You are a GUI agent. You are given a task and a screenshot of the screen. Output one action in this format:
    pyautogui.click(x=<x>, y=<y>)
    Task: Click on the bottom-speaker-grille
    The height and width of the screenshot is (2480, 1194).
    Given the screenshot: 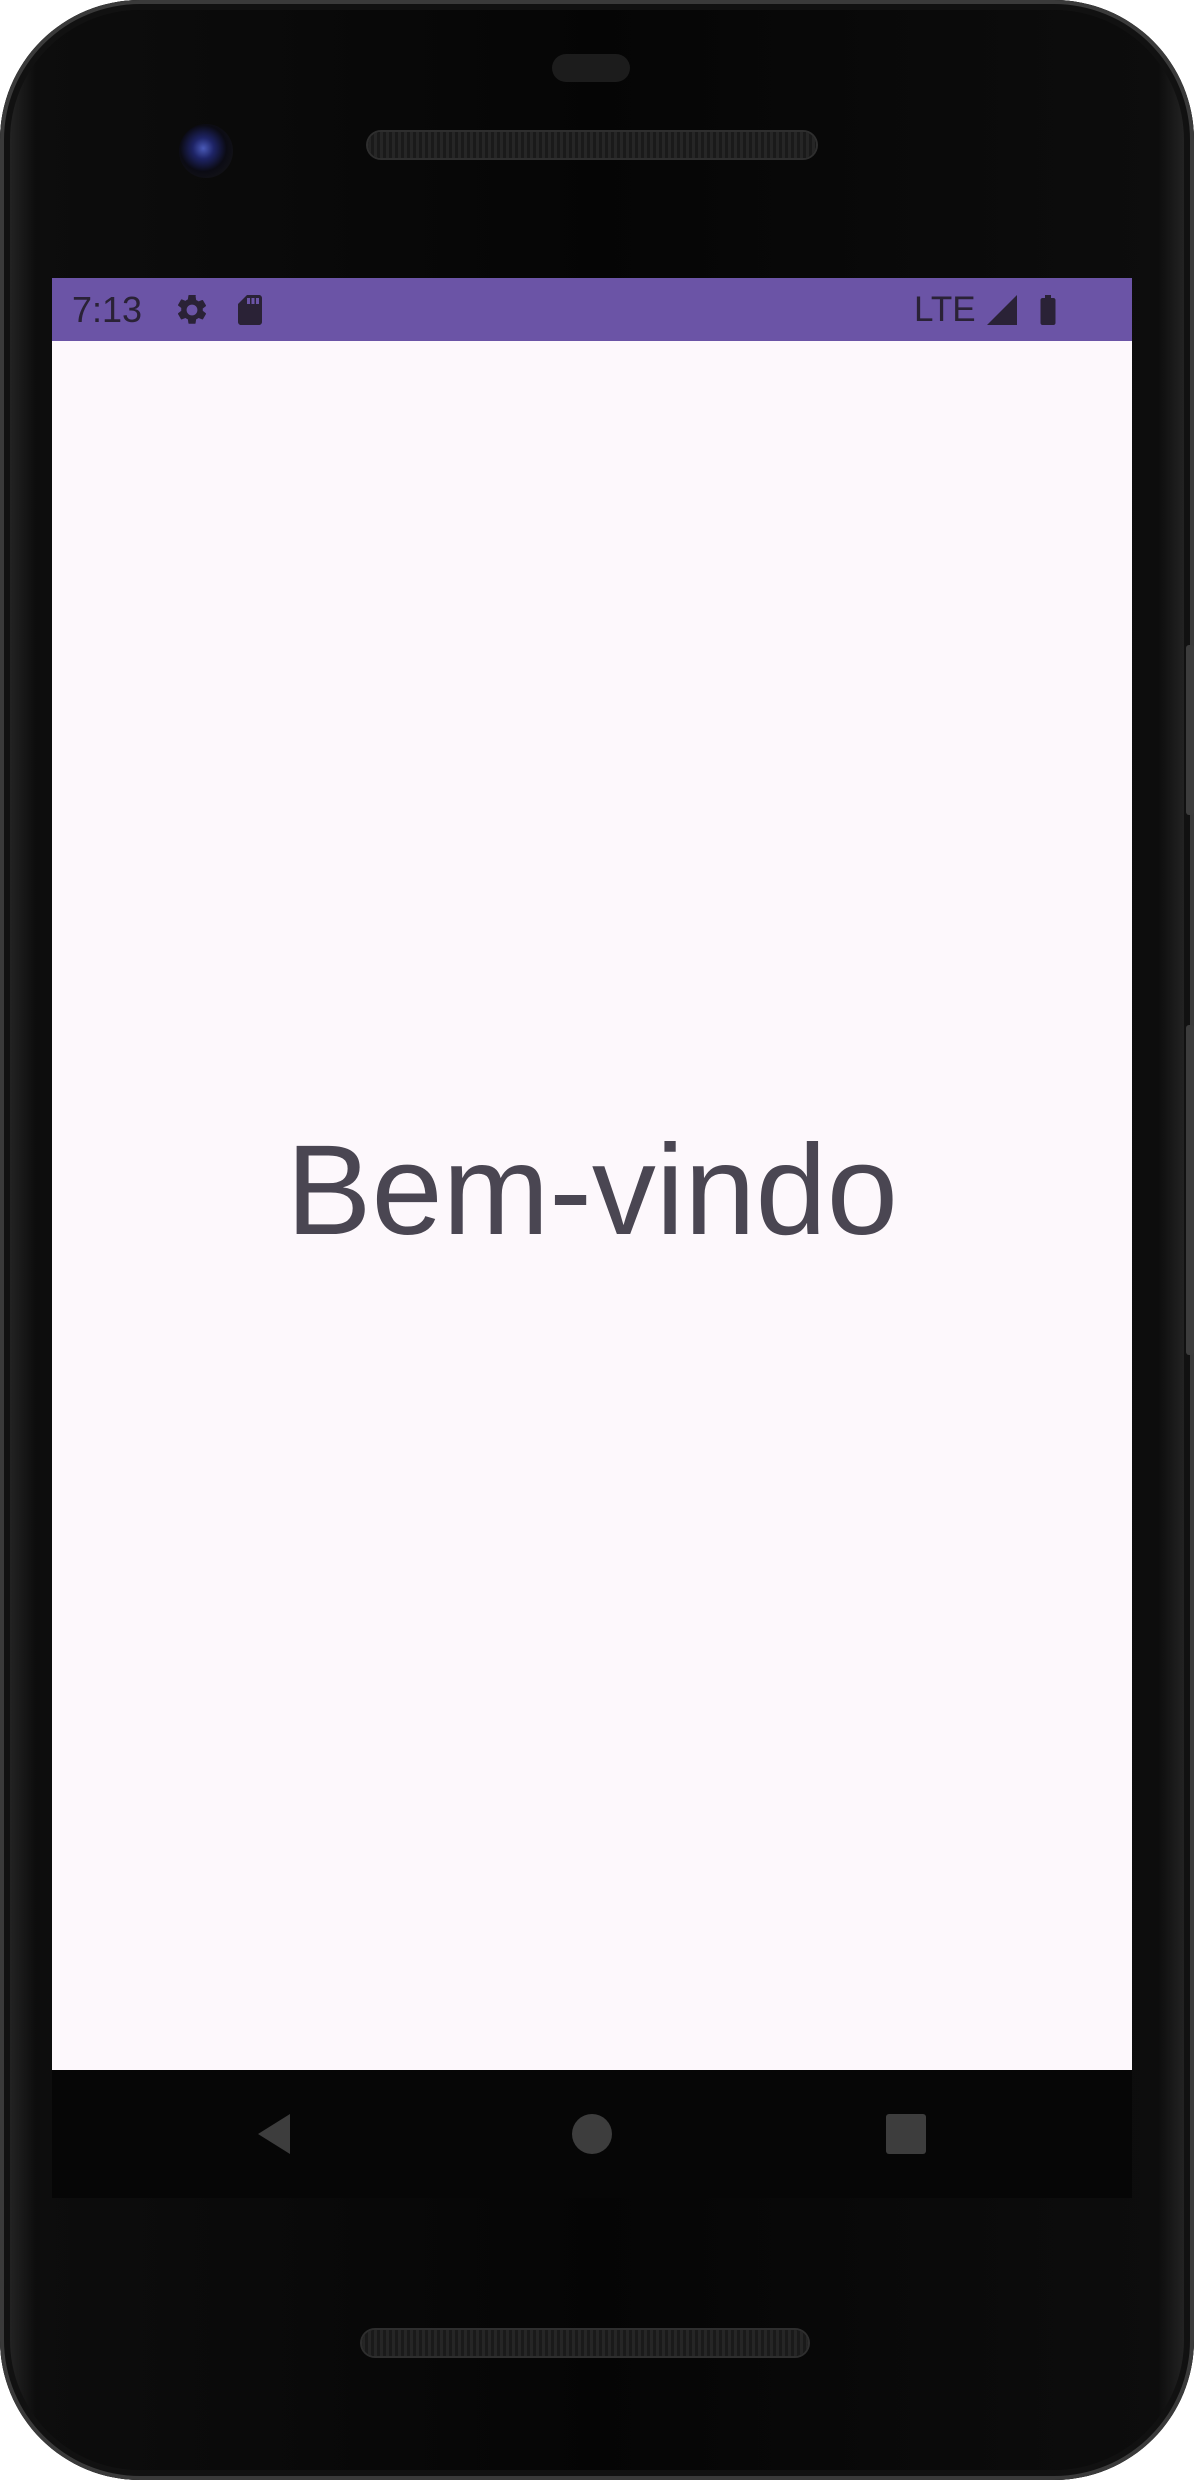 What is the action you would take?
    pyautogui.click(x=585, y=2343)
    